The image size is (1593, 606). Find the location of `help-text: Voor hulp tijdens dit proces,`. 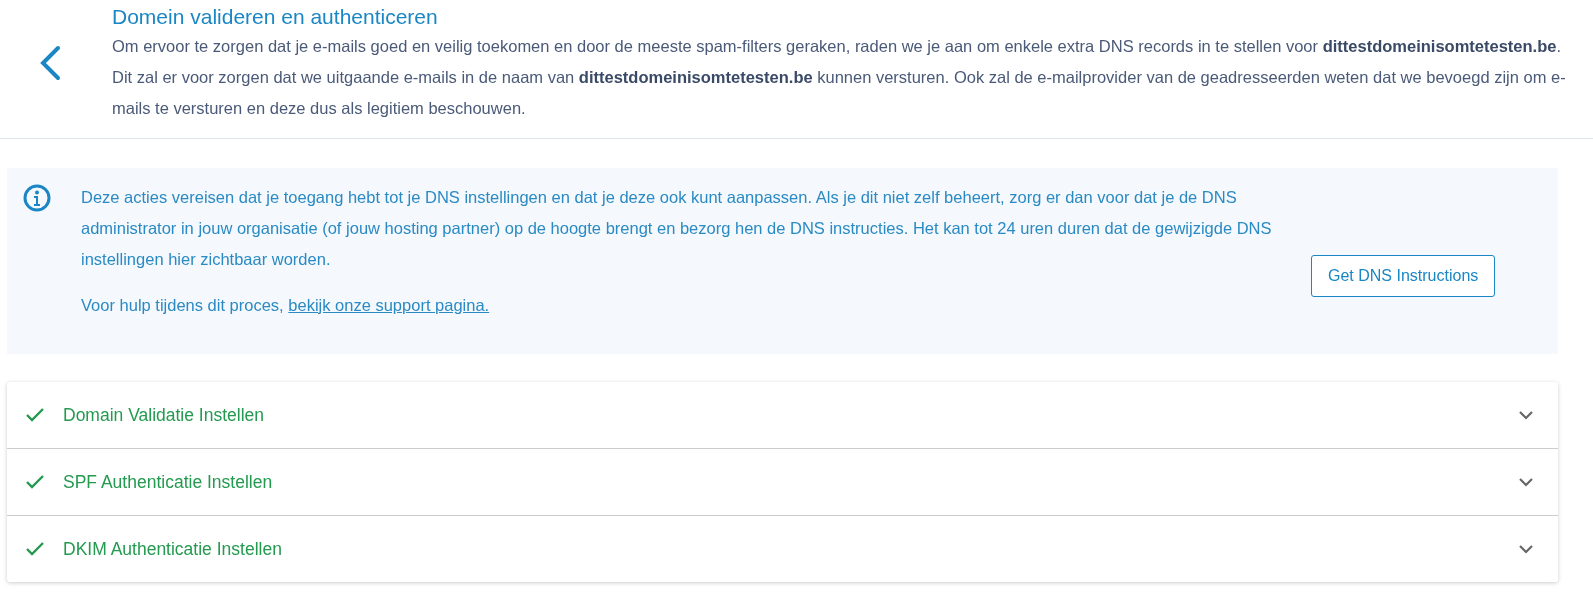

help-text: Voor hulp tijdens dit proces, is located at coordinates (182, 305).